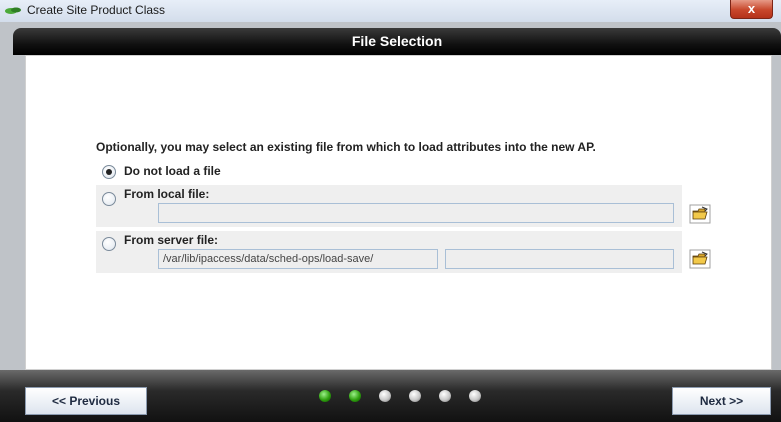 The image size is (781, 422). I want to click on leaf-icon, so click(13, 10).